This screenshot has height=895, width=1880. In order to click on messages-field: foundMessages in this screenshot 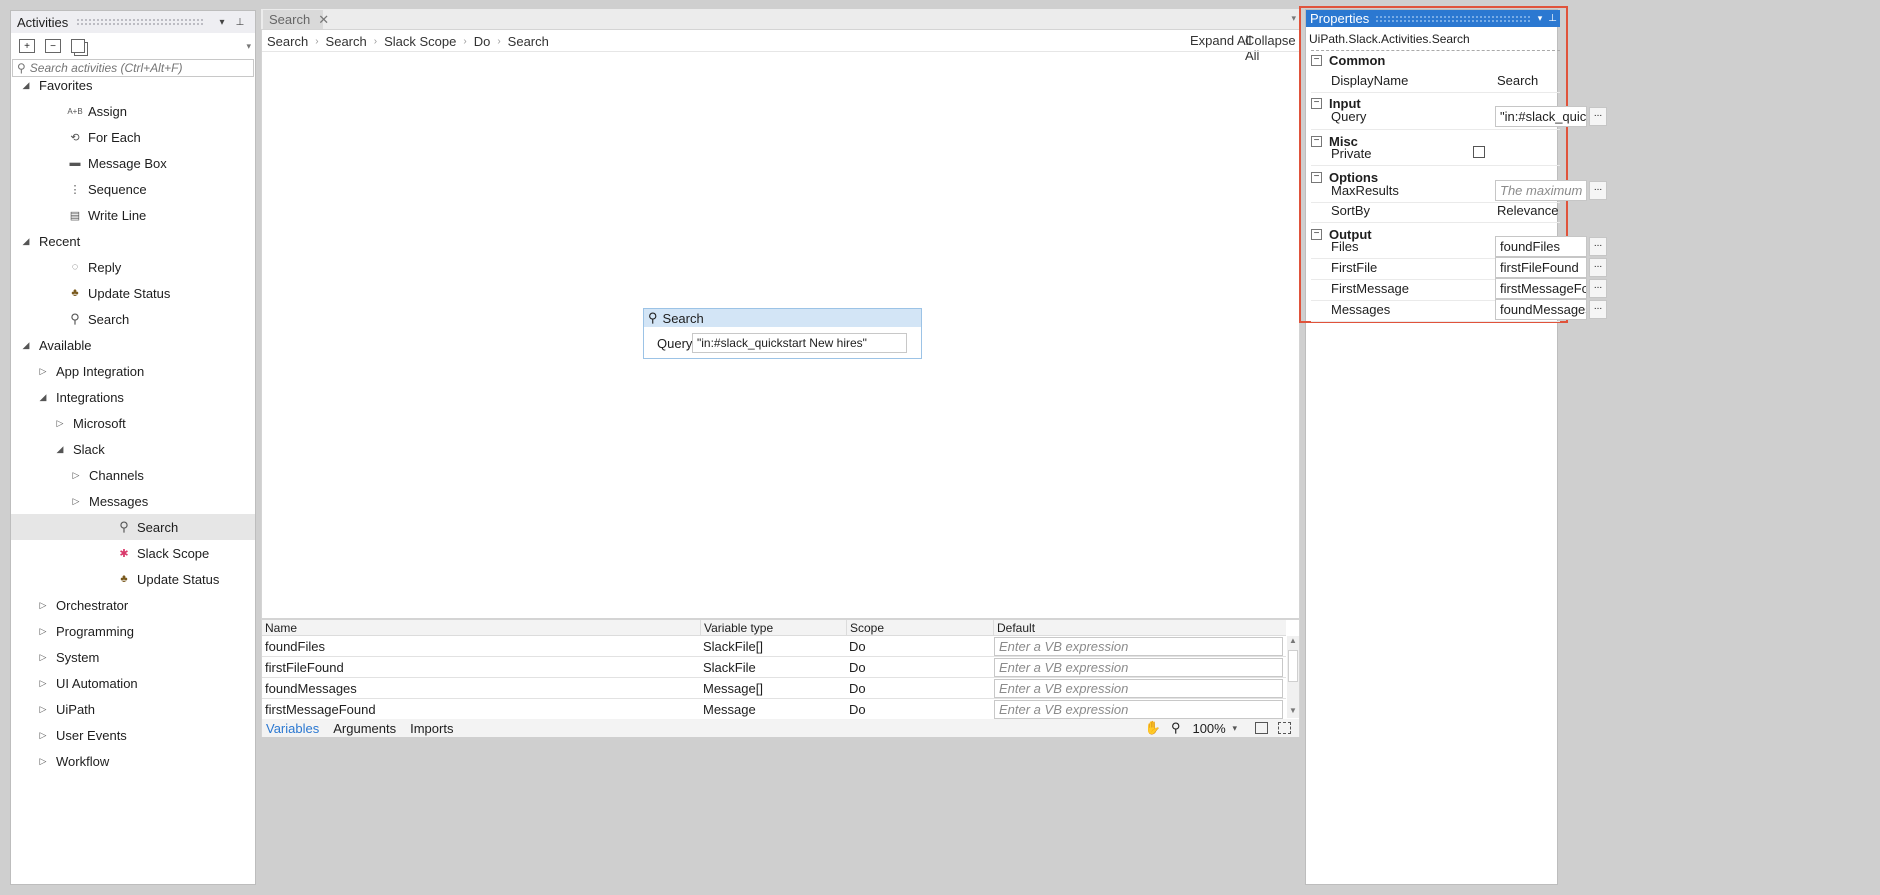, I will do `click(1541, 309)`.